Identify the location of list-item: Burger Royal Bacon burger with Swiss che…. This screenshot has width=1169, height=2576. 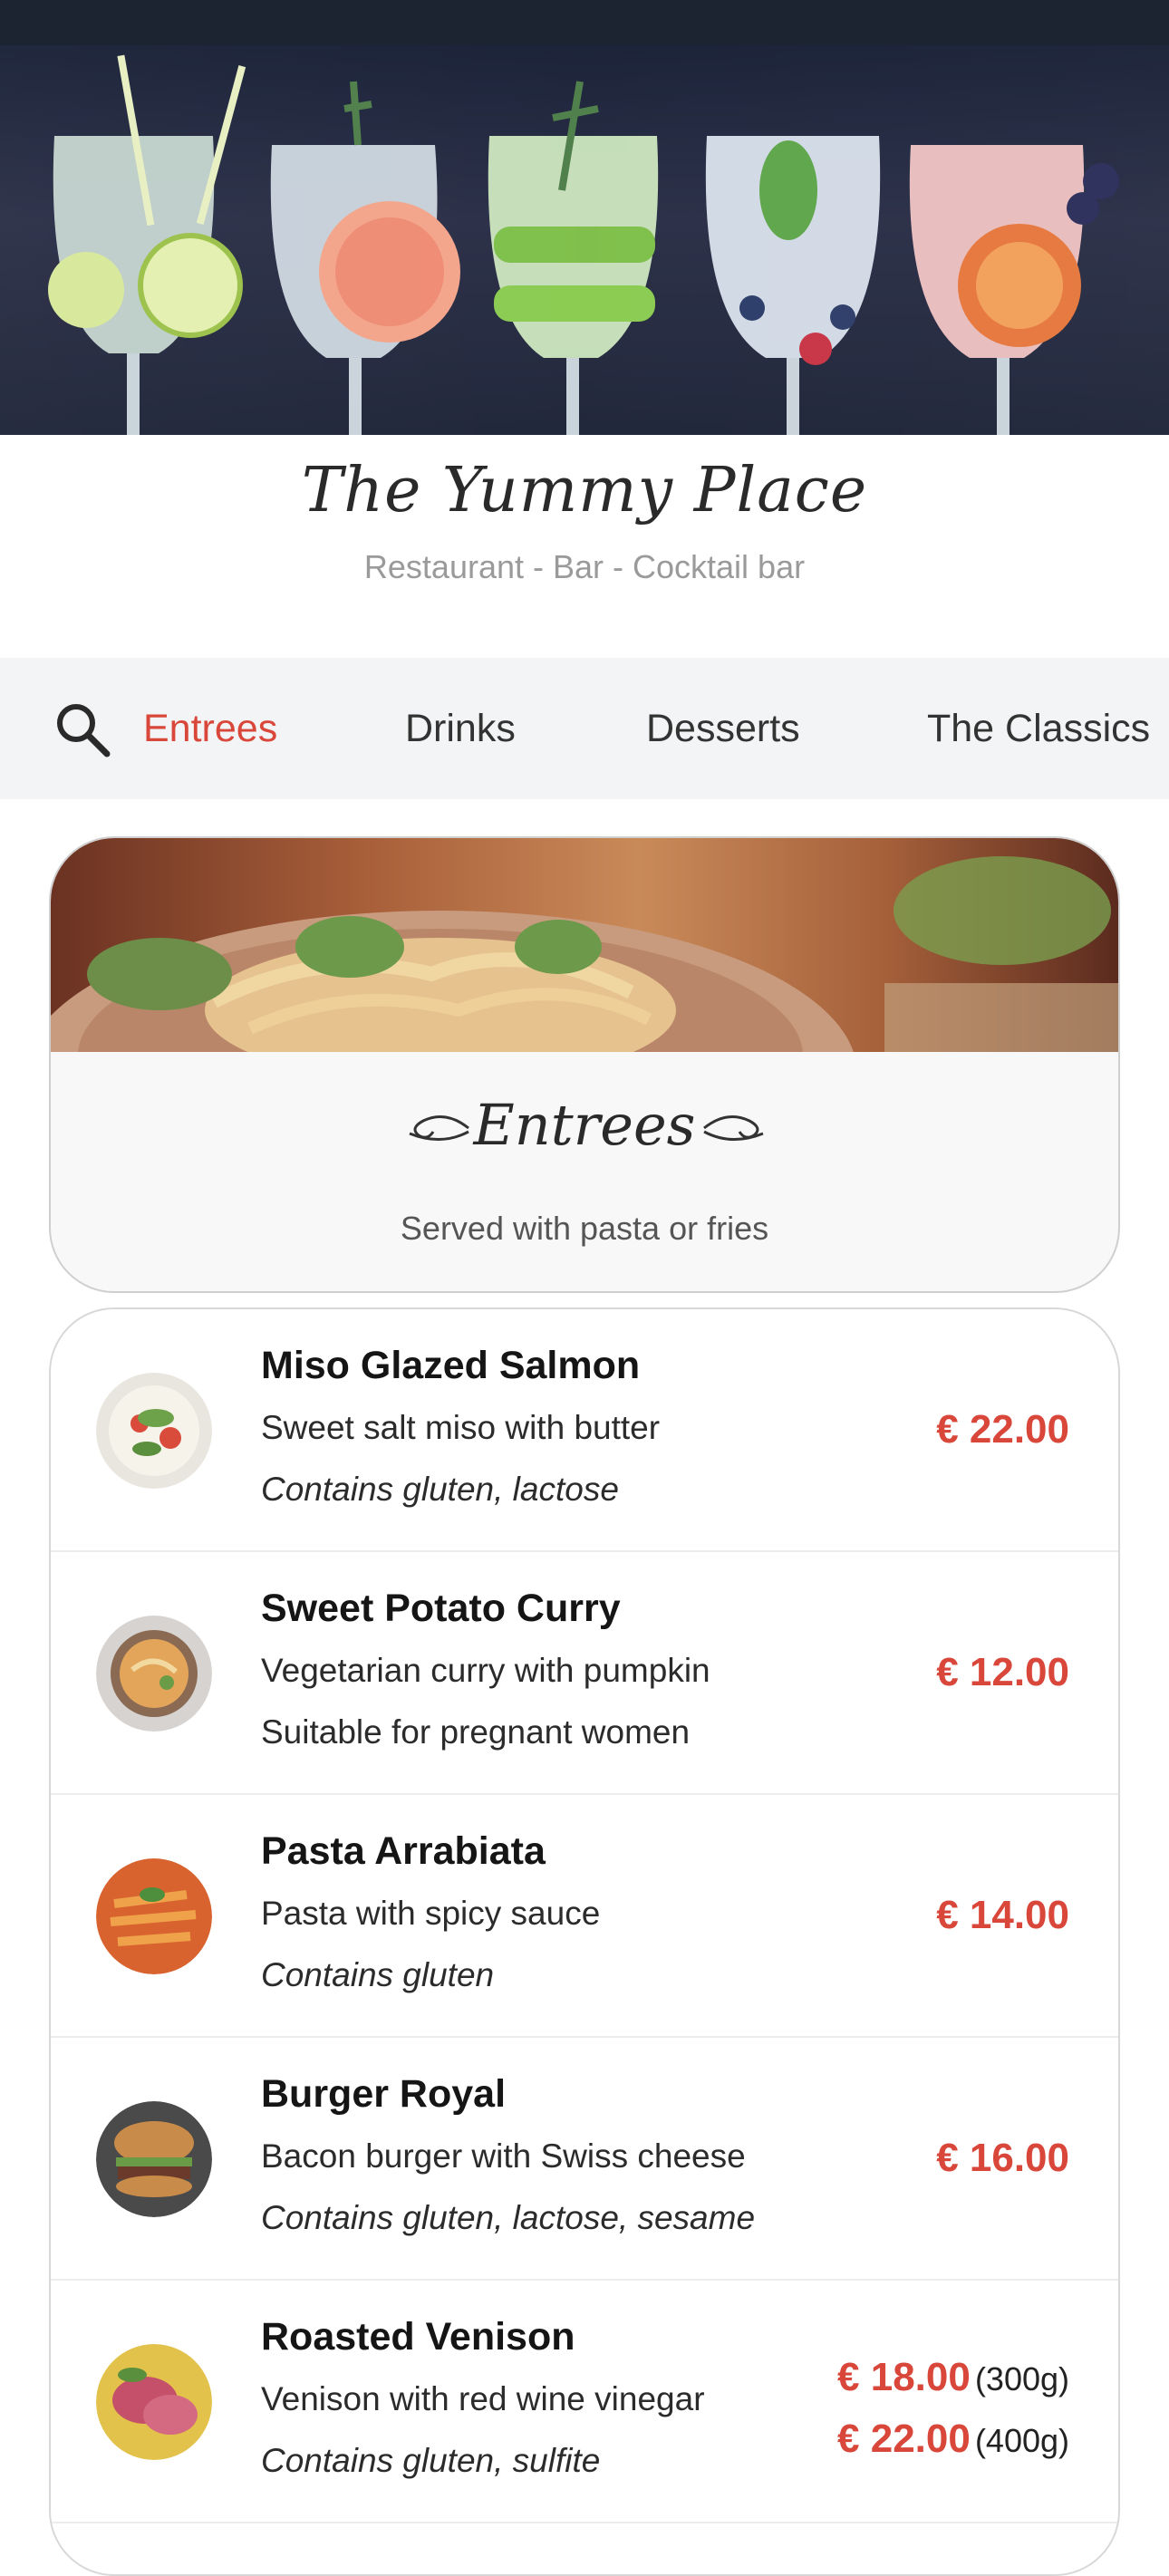
(584, 2159).